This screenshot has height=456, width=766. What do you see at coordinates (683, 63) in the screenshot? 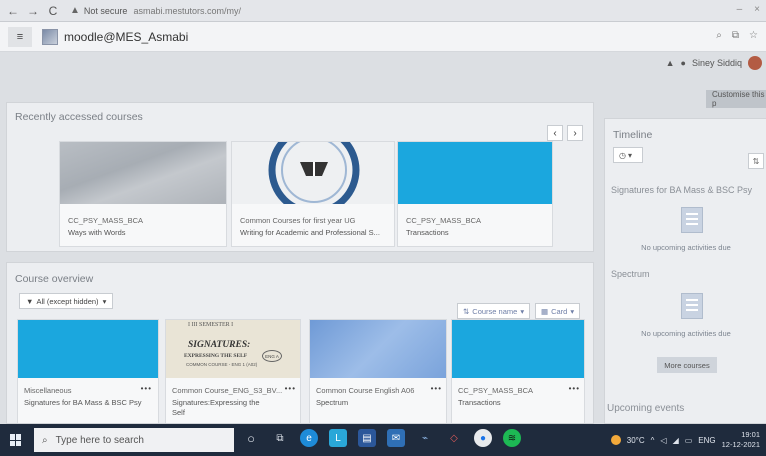
I see `messages-icon: ●` at bounding box center [683, 63].